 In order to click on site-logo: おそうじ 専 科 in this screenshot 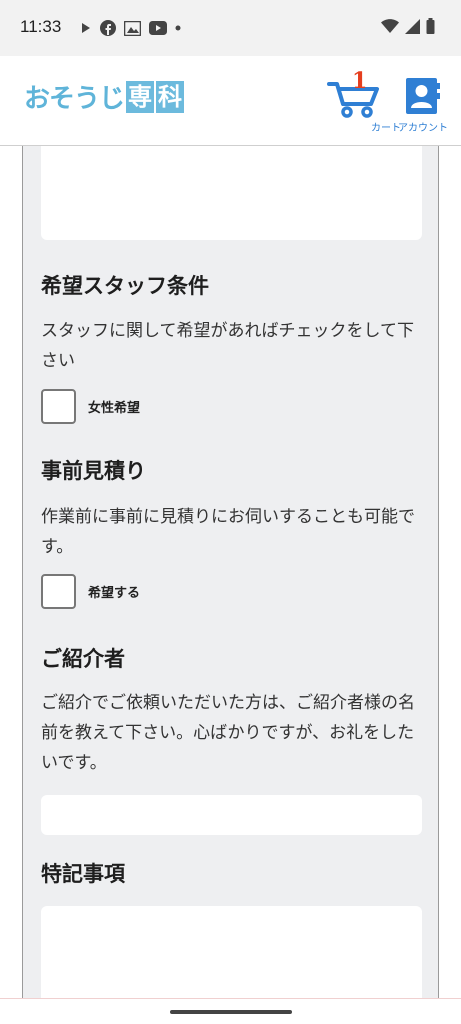, I will do `click(104, 96)`.